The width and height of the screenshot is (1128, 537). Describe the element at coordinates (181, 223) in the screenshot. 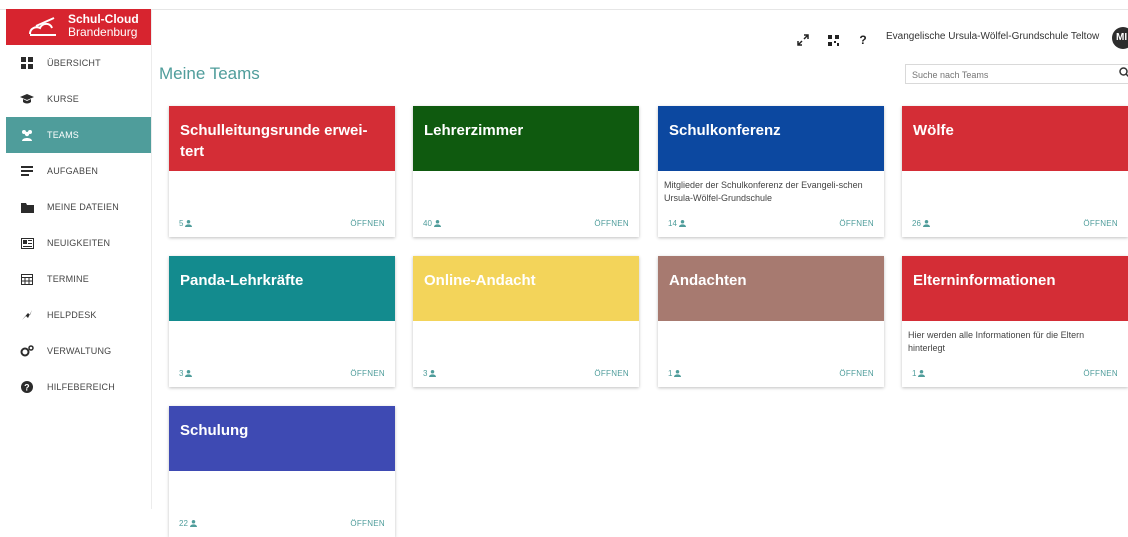

I see `member-count-value: 5` at that location.